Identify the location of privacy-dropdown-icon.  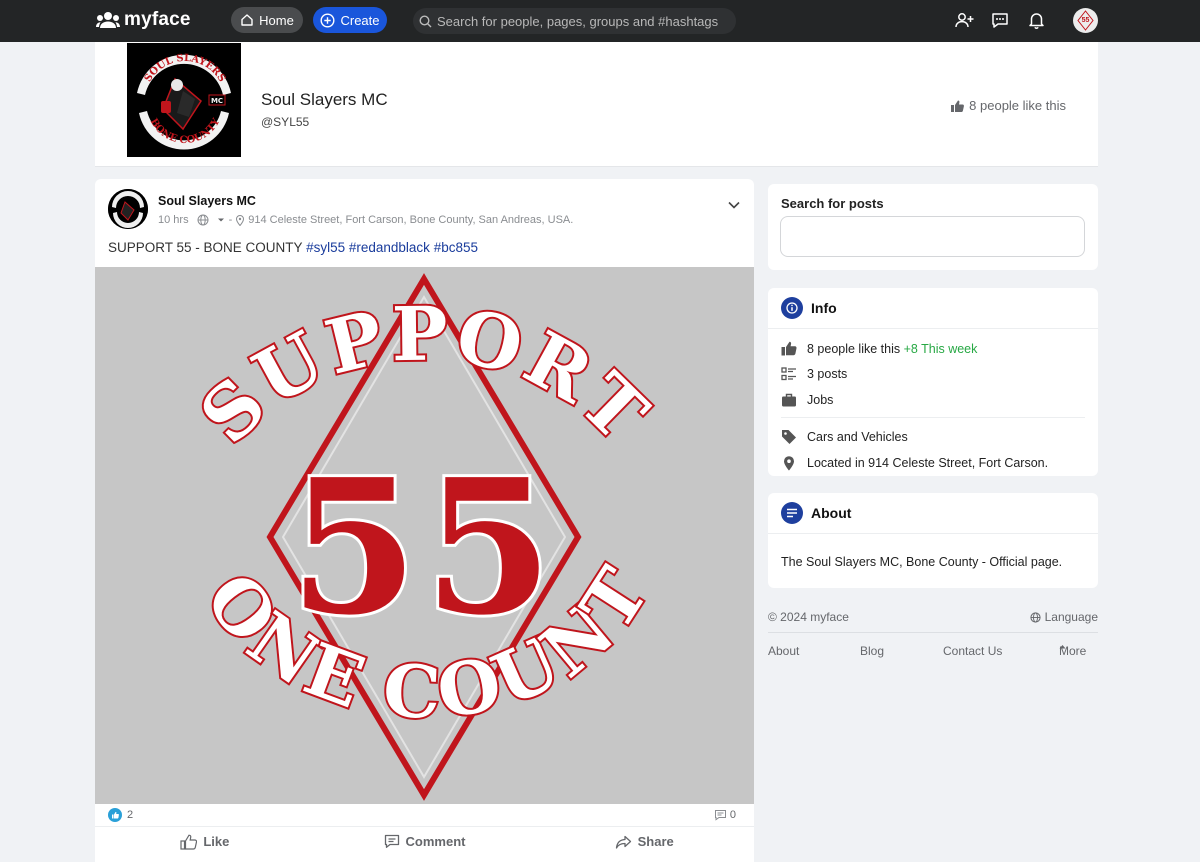
(221, 220).